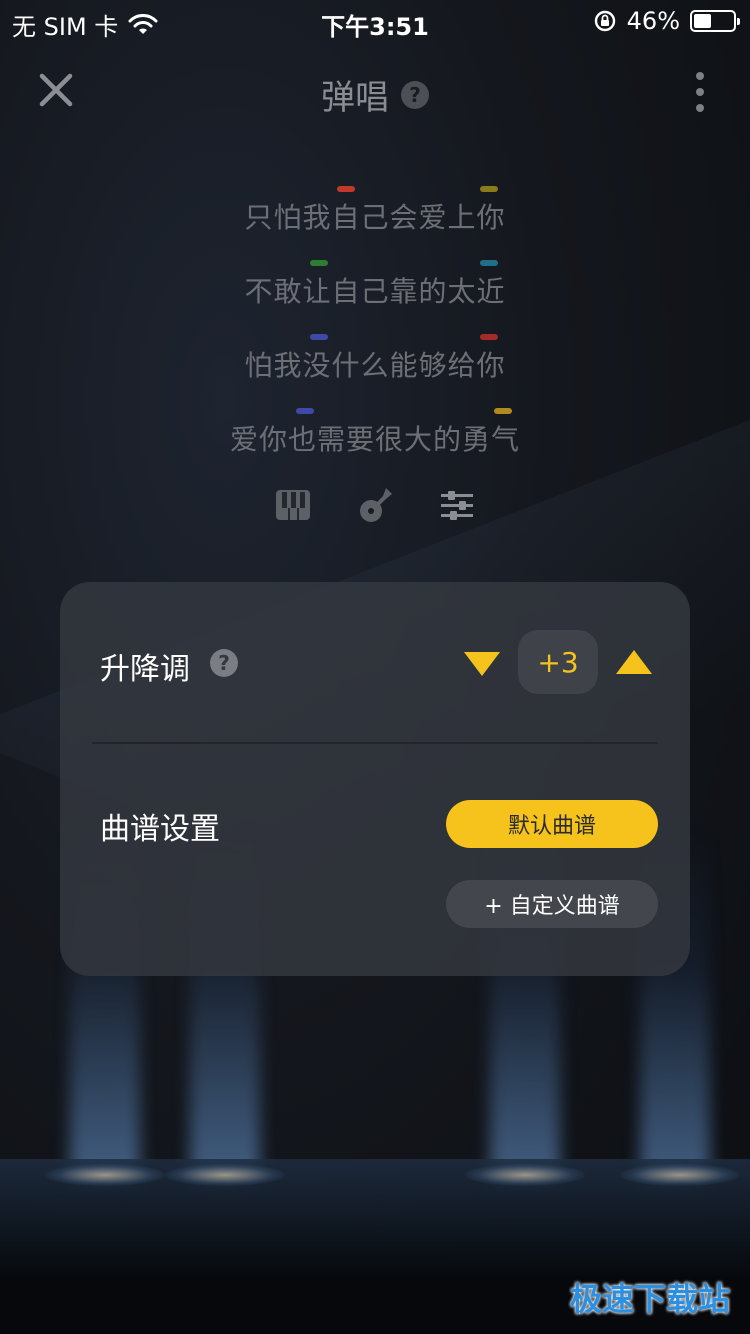 This screenshot has width=750, height=1334. What do you see at coordinates (374, 439) in the screenshot?
I see `lyric-text: 爱你也需要很大的勇气` at bounding box center [374, 439].